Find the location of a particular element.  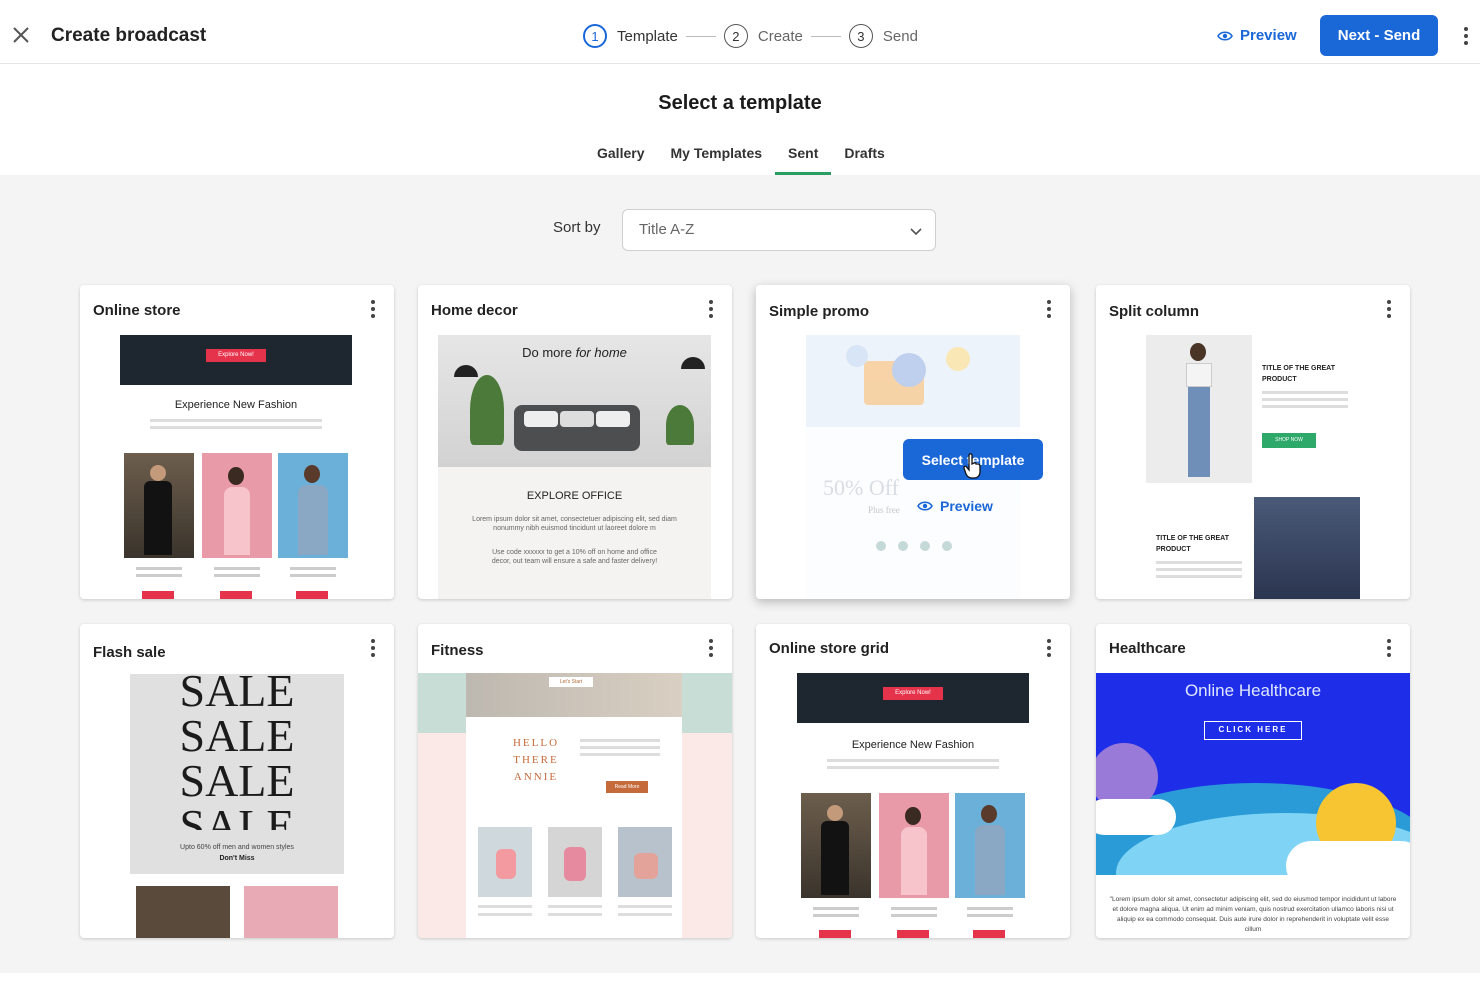

step-template: 1 Template is located at coordinates (630, 36).